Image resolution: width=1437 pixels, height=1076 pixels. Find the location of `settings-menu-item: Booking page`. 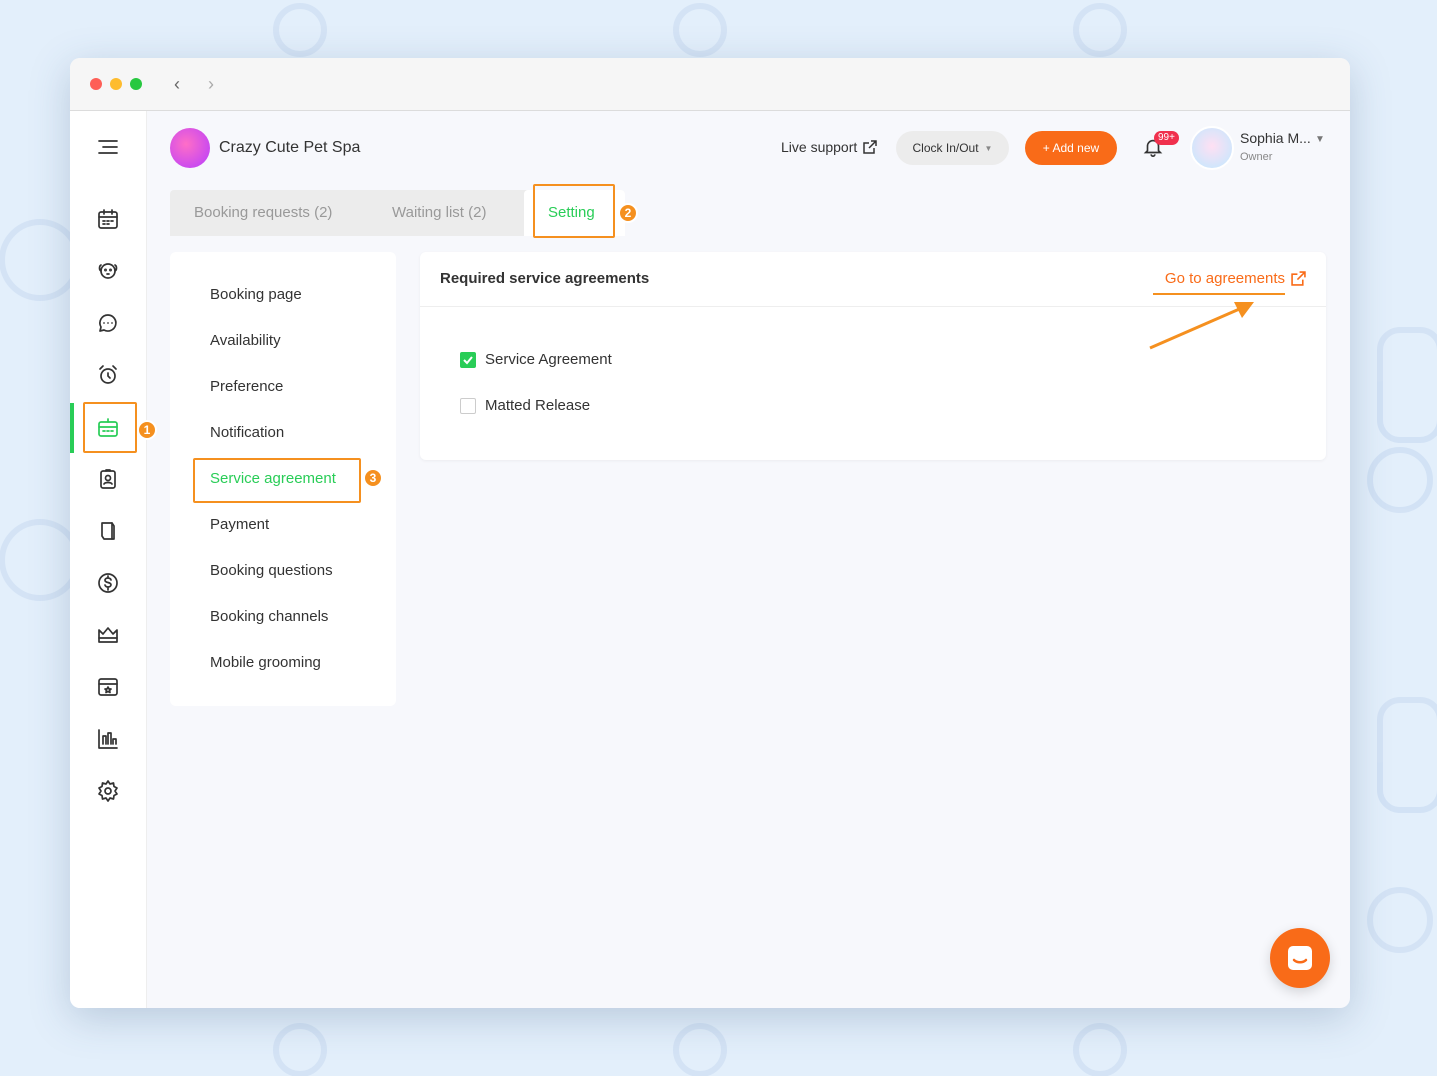

settings-menu-item: Booking page is located at coordinates (256, 294).